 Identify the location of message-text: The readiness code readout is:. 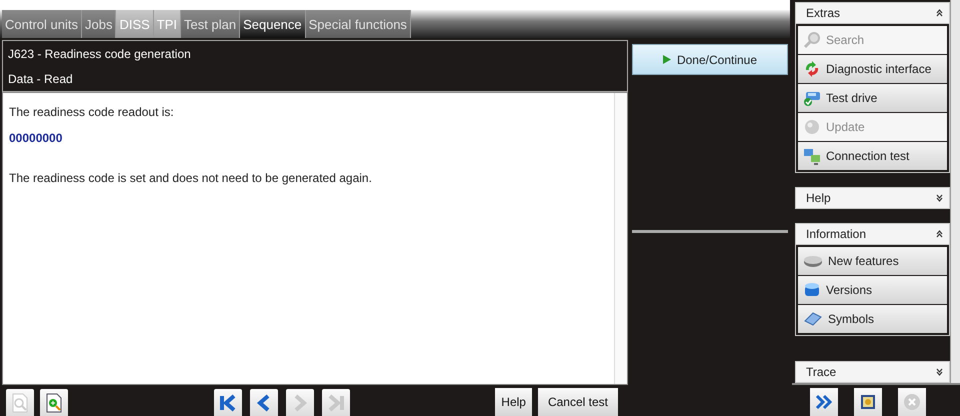
(92, 112).